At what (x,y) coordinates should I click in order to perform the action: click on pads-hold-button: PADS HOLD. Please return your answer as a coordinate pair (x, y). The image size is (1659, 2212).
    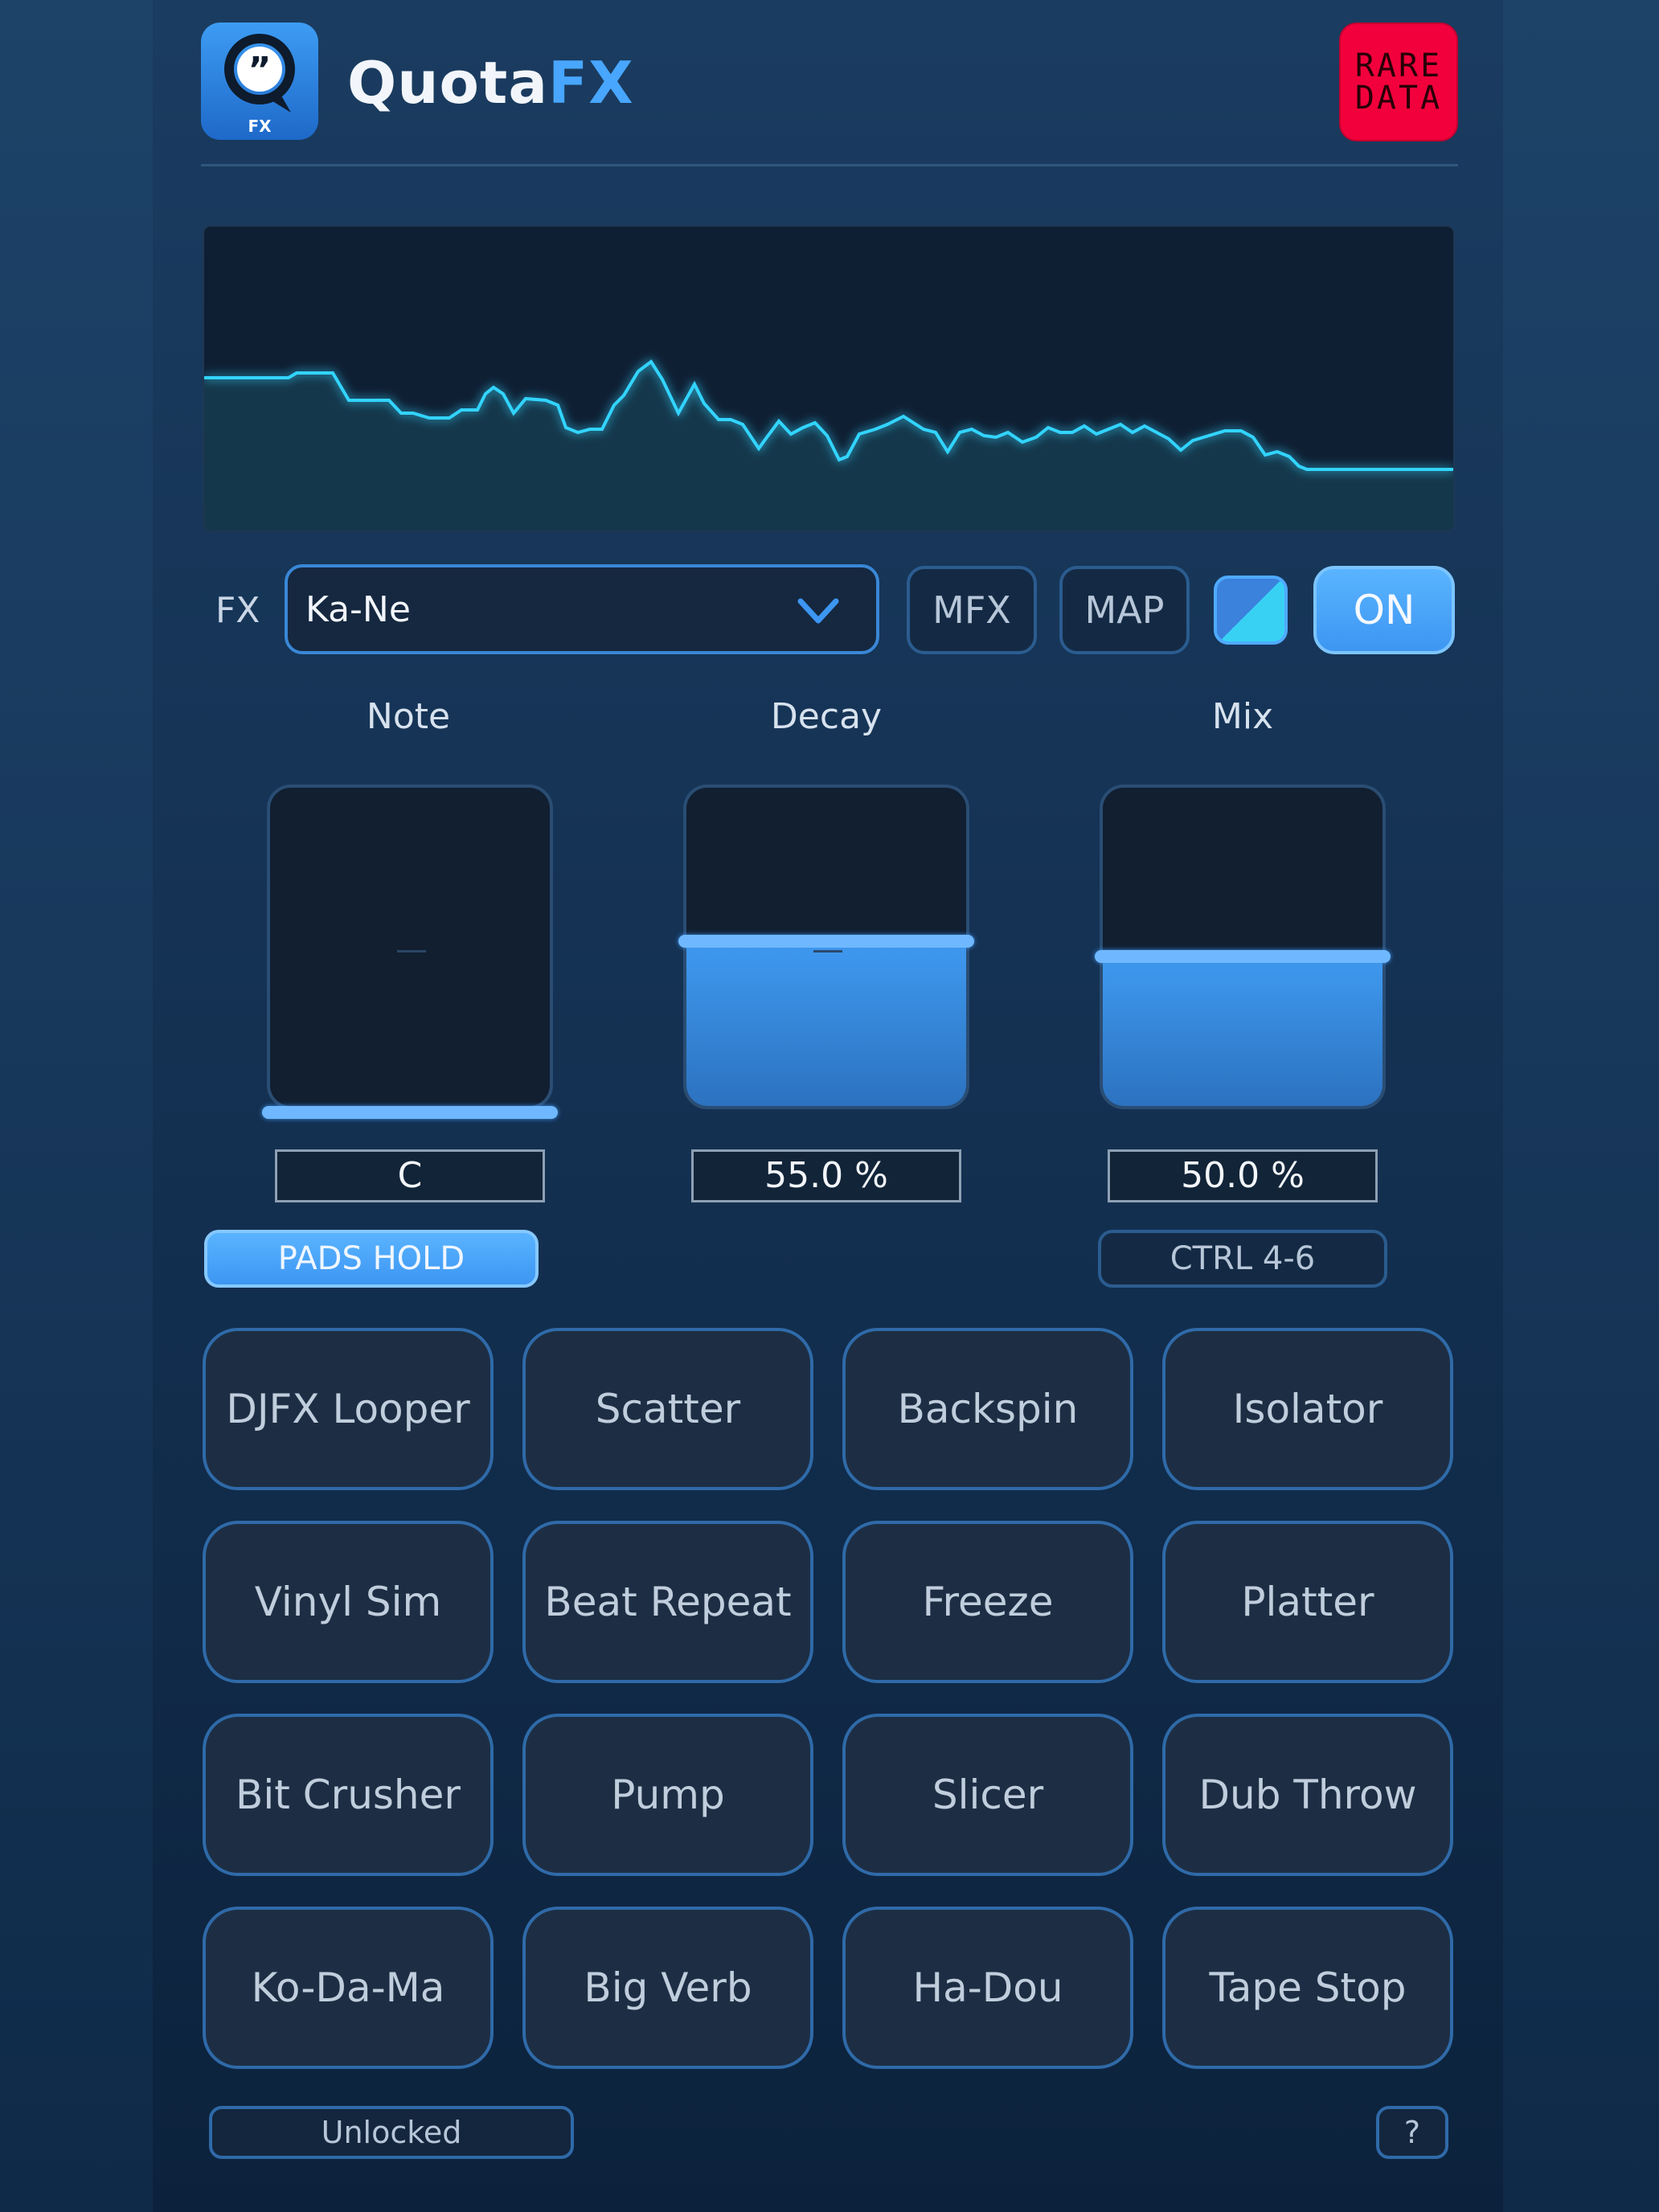
    Looking at the image, I should click on (371, 1259).